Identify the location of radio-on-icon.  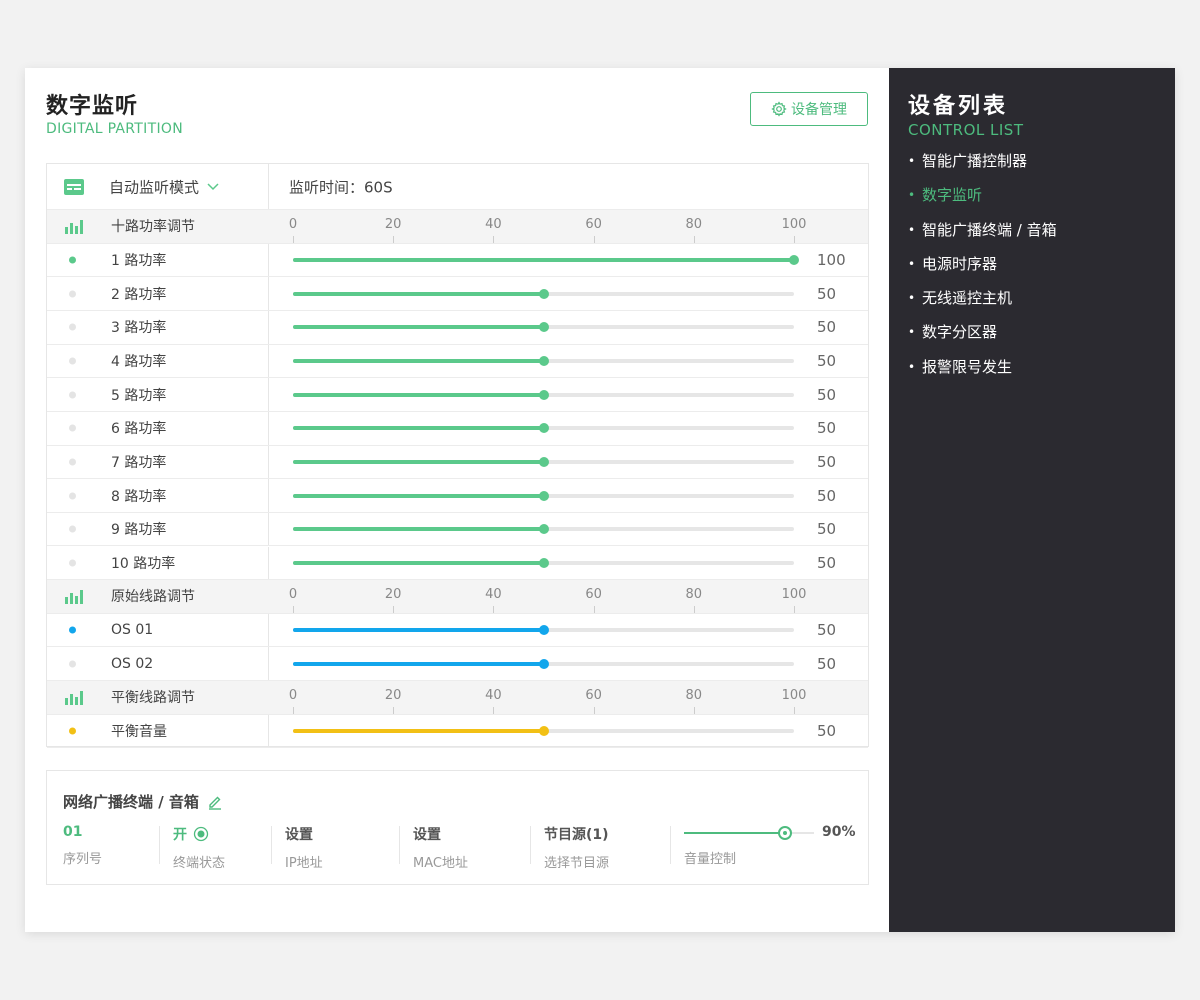
(201, 834).